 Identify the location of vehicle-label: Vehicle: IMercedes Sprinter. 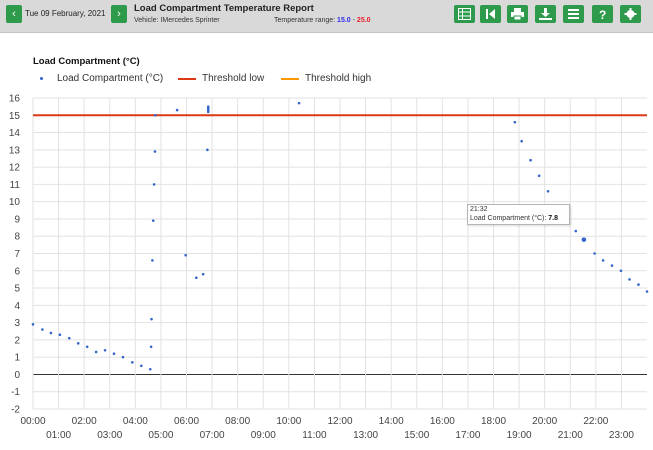
(177, 20).